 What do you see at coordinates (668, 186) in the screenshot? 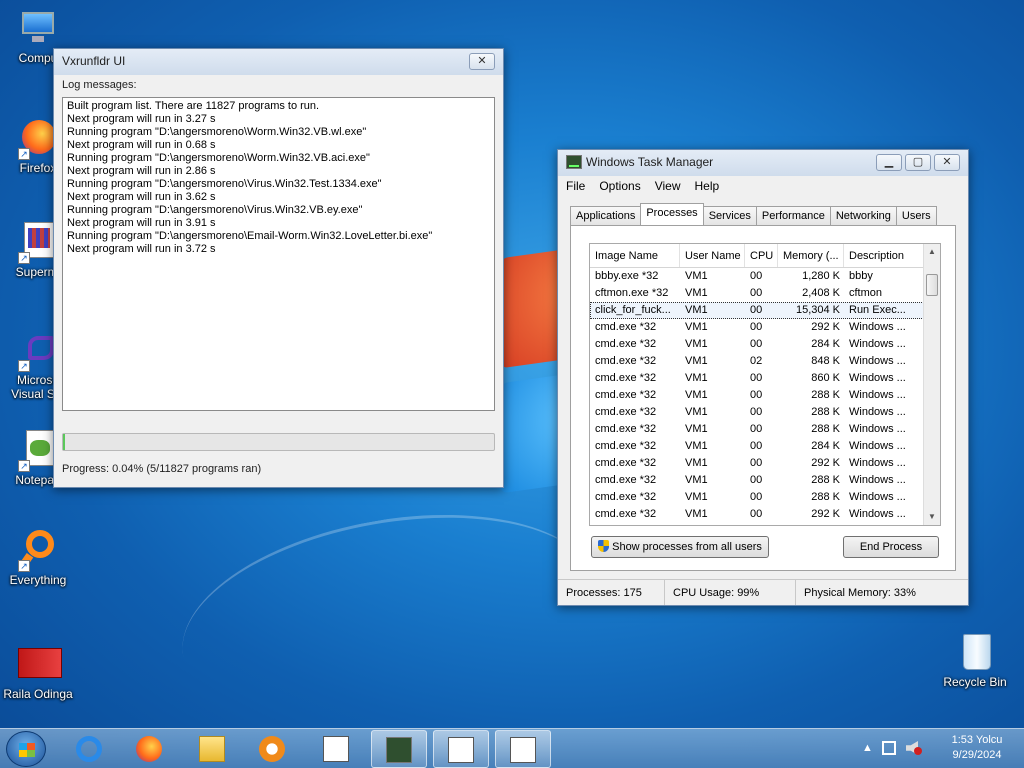
I see `menu-view: View` at bounding box center [668, 186].